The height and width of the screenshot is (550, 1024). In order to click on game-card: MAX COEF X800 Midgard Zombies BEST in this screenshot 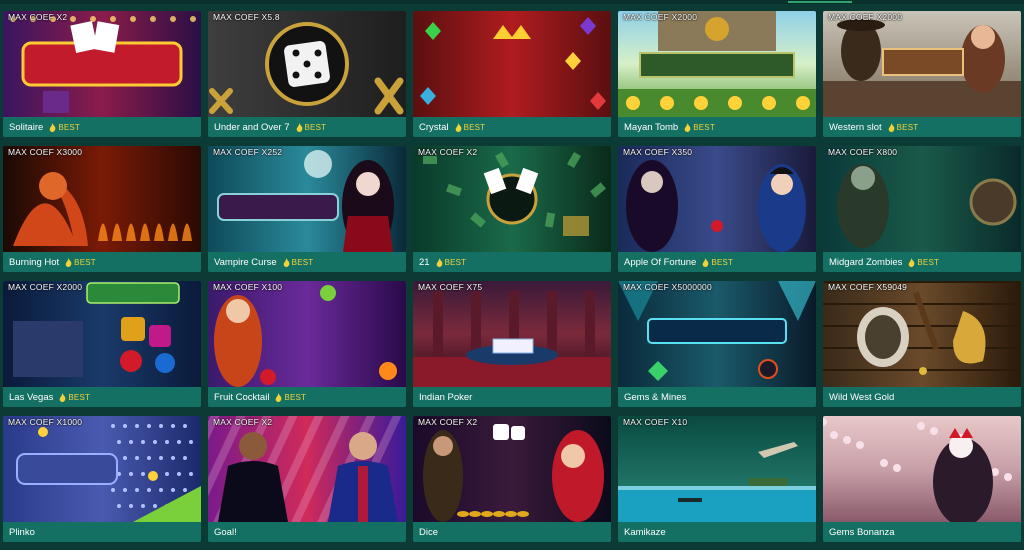, I will do `click(922, 209)`.